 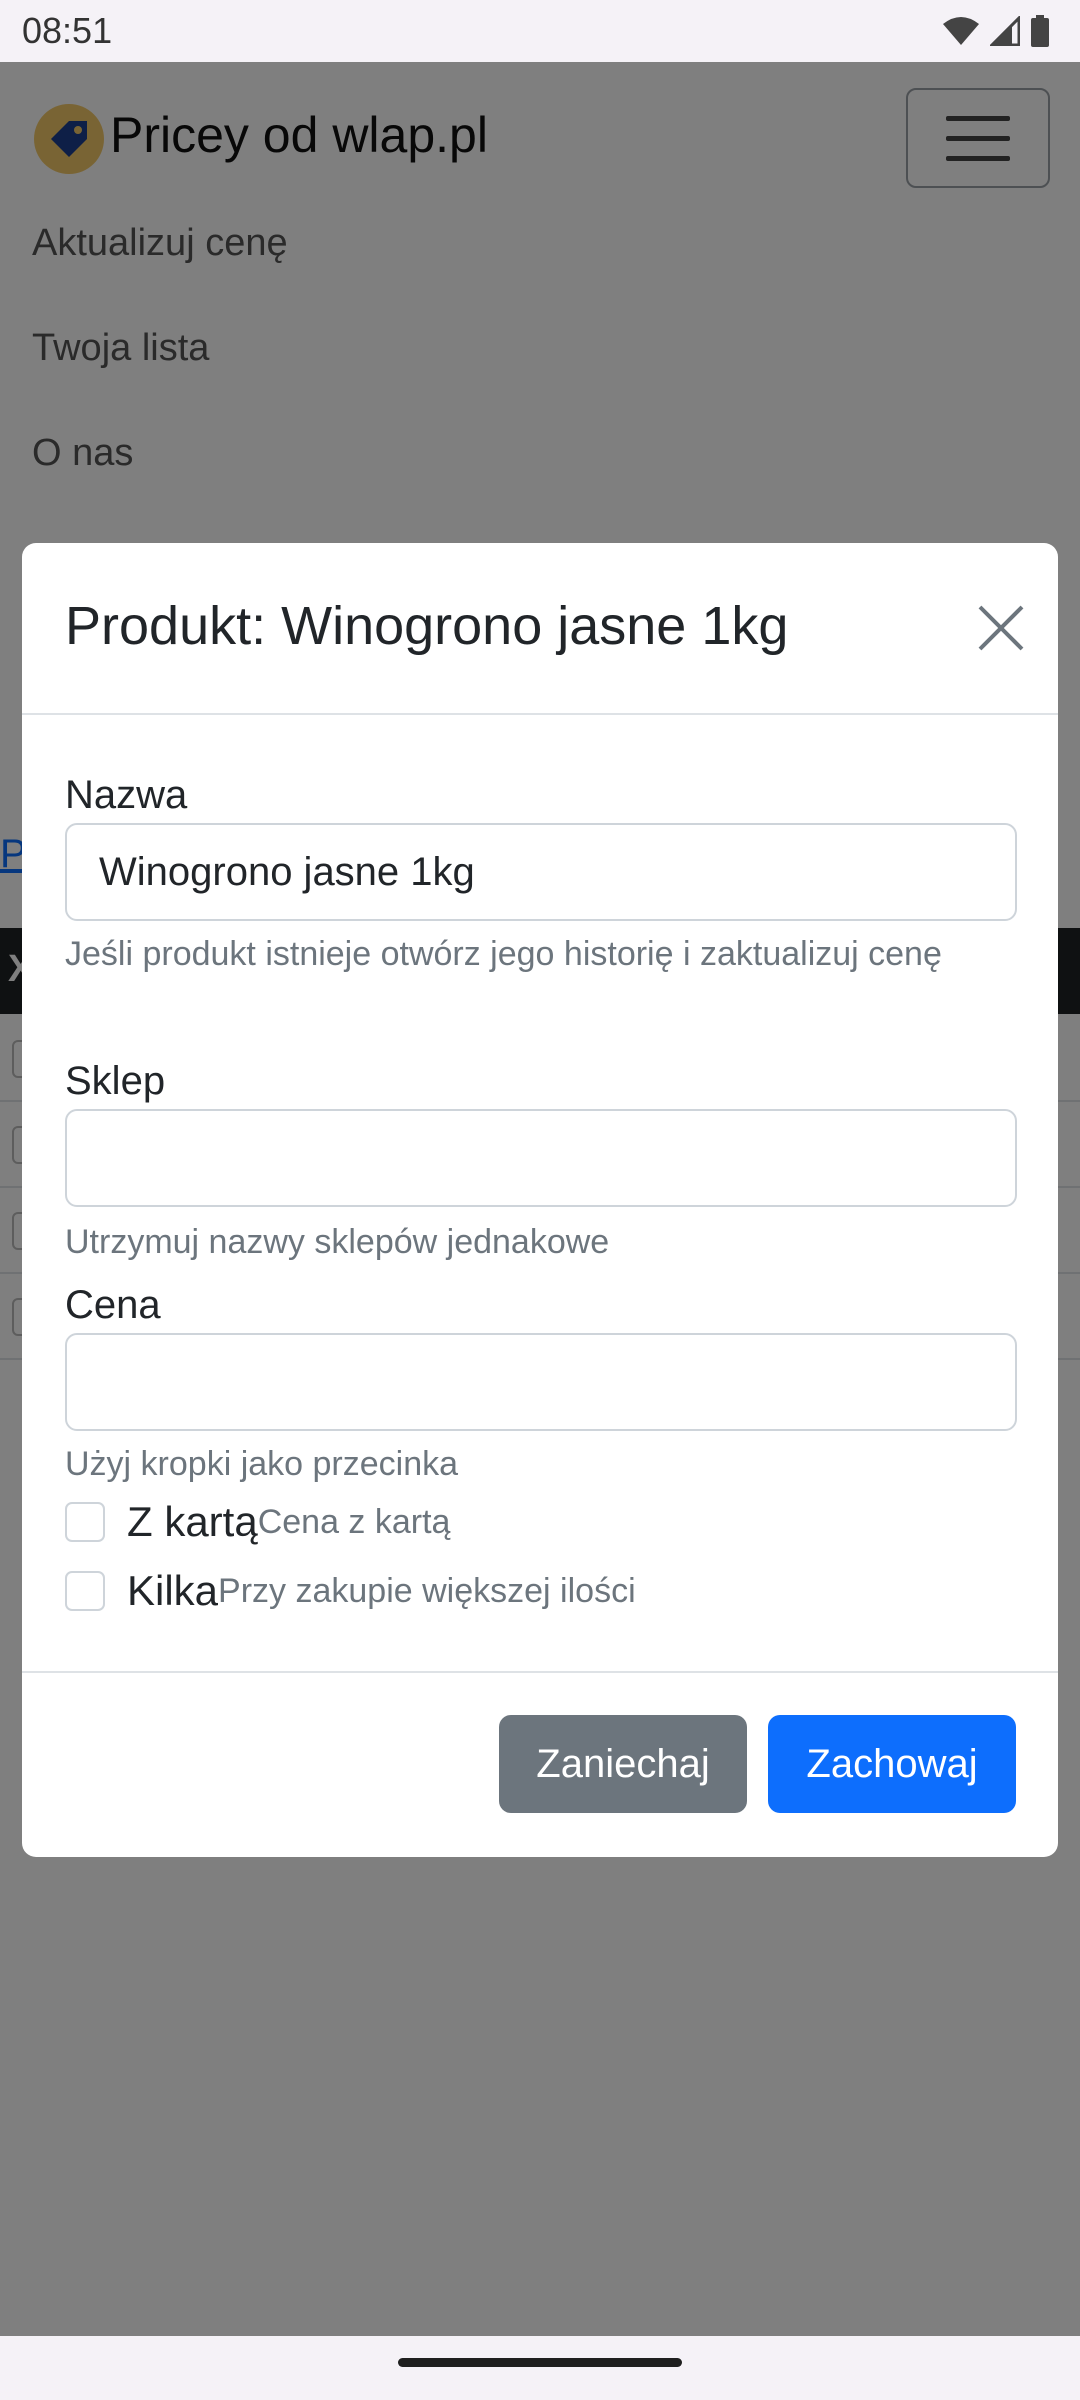 What do you see at coordinates (1005, 31) in the screenshot?
I see `signal-icon` at bounding box center [1005, 31].